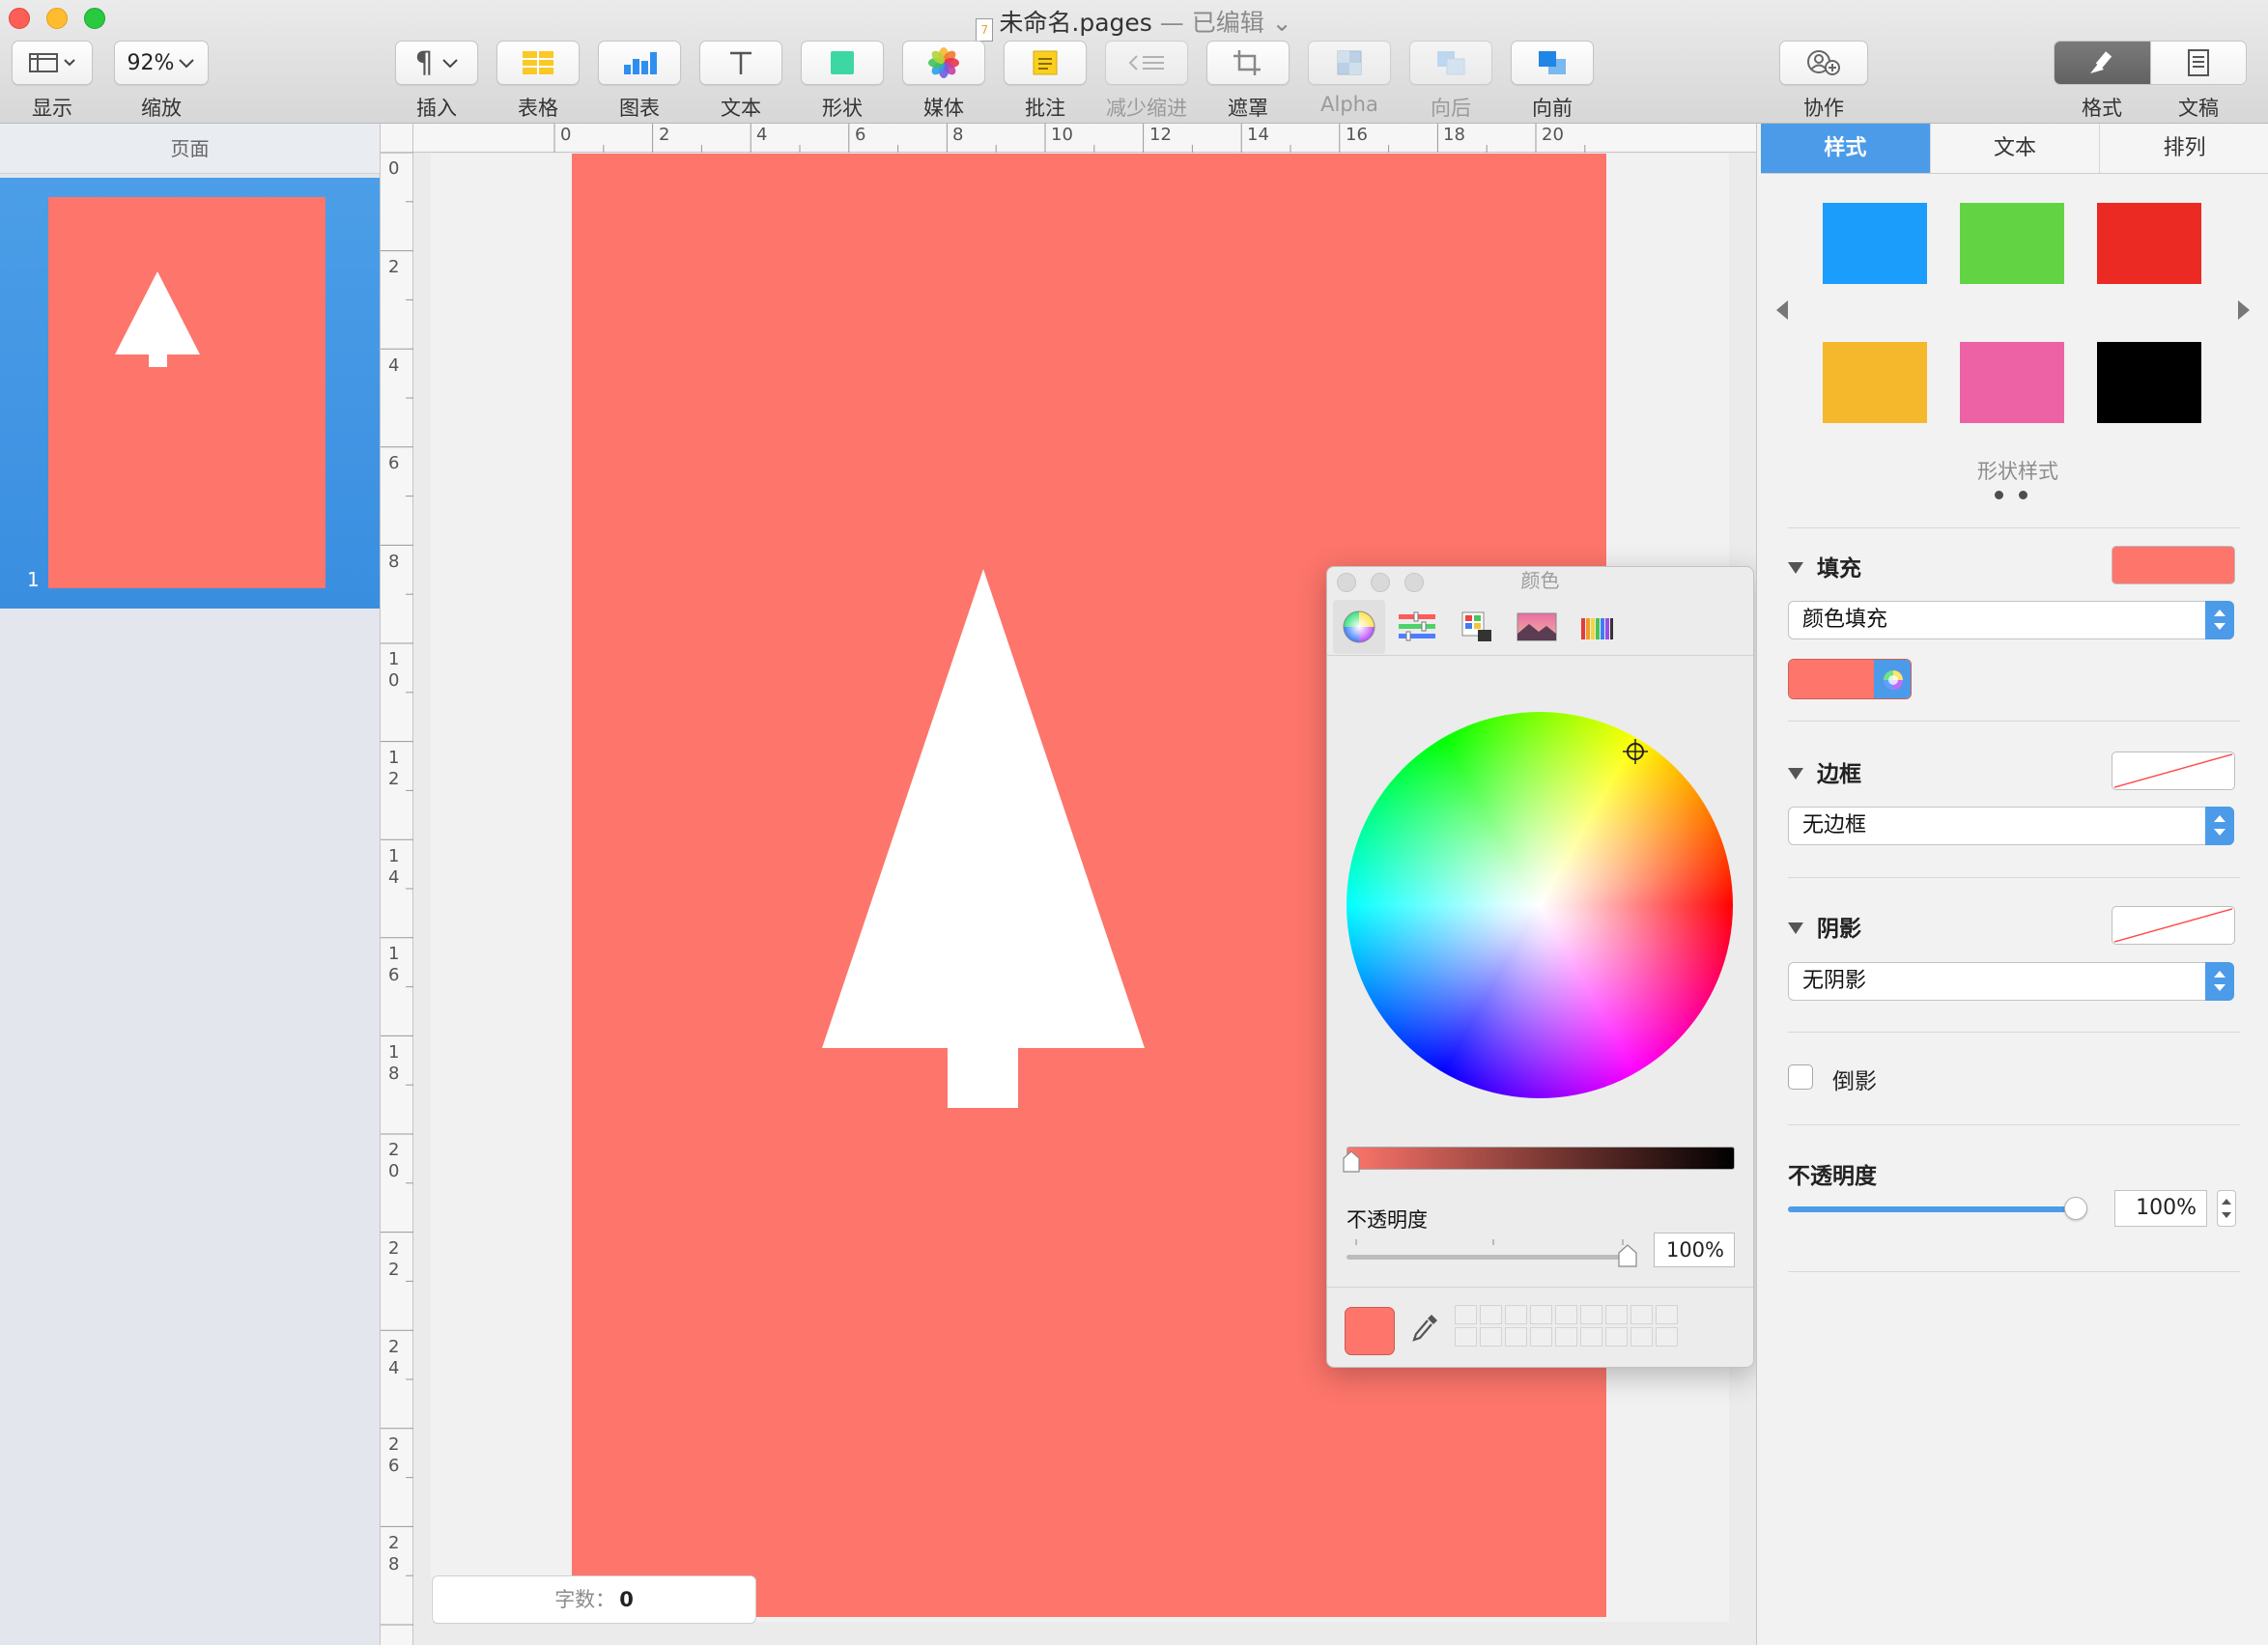 This screenshot has width=2268, height=1645. I want to click on table-tool: 表格, so click(538, 82).